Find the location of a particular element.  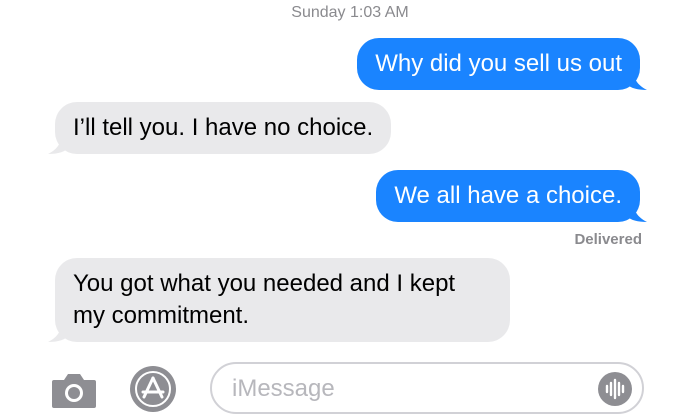

received-message-bubble: I’ll tell you. I have no choice. is located at coordinates (220, 128).